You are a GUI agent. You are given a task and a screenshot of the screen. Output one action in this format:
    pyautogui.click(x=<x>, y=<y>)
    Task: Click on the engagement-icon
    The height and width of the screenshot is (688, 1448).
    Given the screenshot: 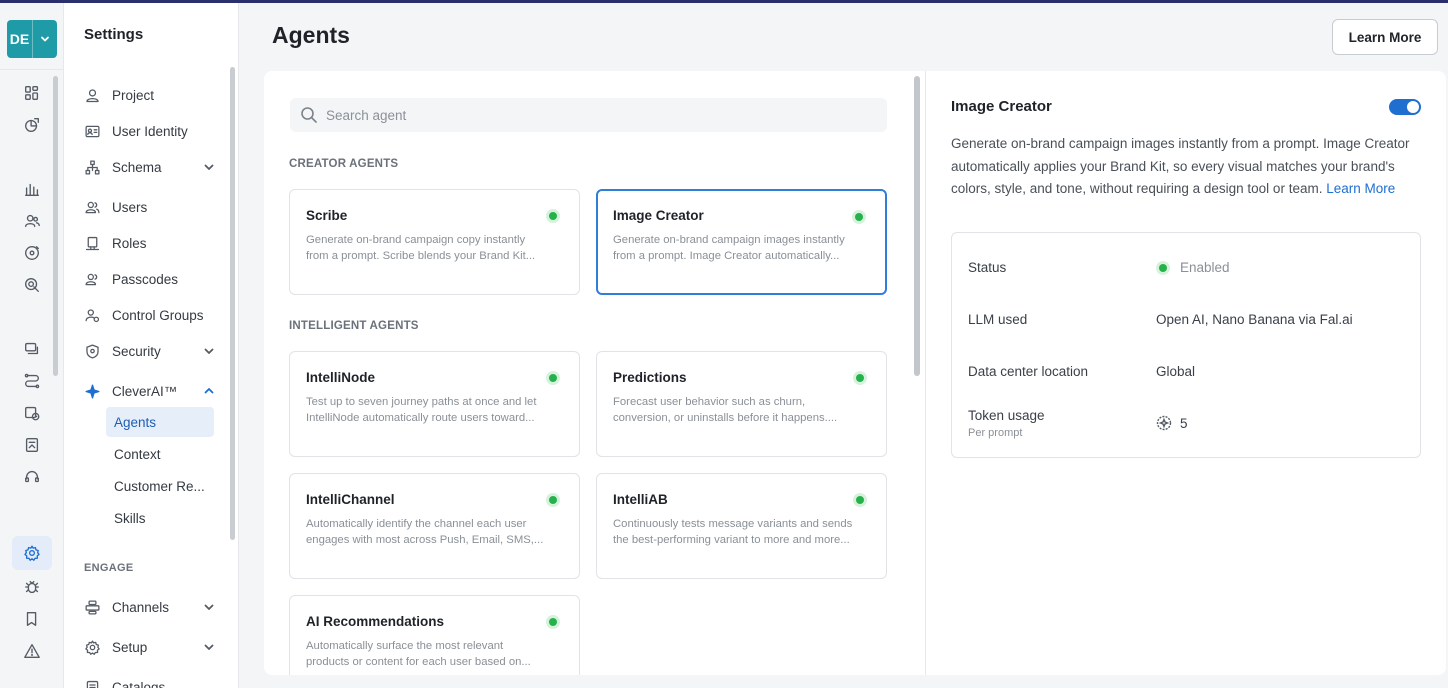 What is the action you would take?
    pyautogui.click(x=32, y=253)
    